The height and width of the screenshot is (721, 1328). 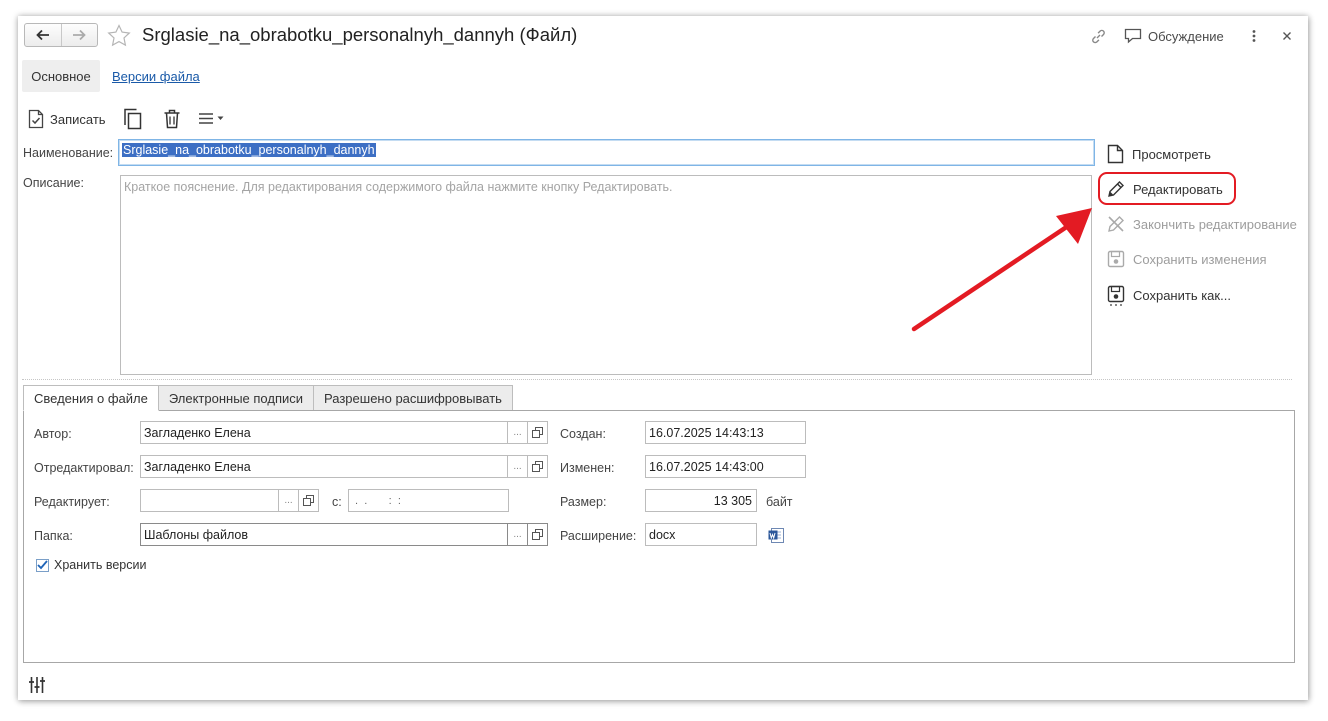 I want to click on view-label: Просмотреть, so click(x=1171, y=154).